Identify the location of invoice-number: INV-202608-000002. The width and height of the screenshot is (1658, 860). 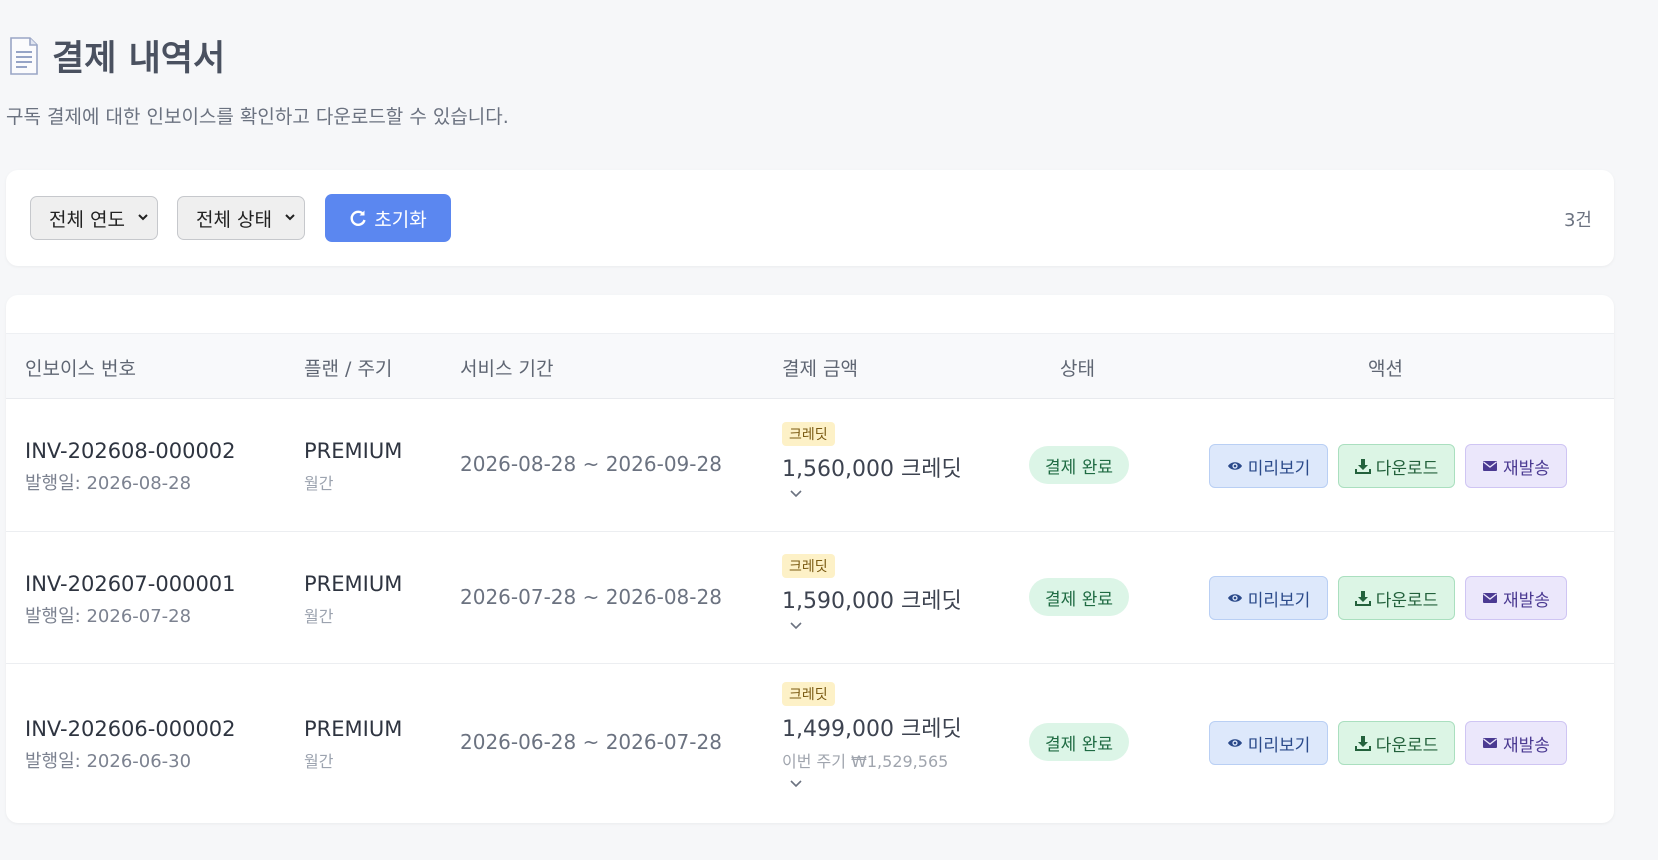
(130, 451).